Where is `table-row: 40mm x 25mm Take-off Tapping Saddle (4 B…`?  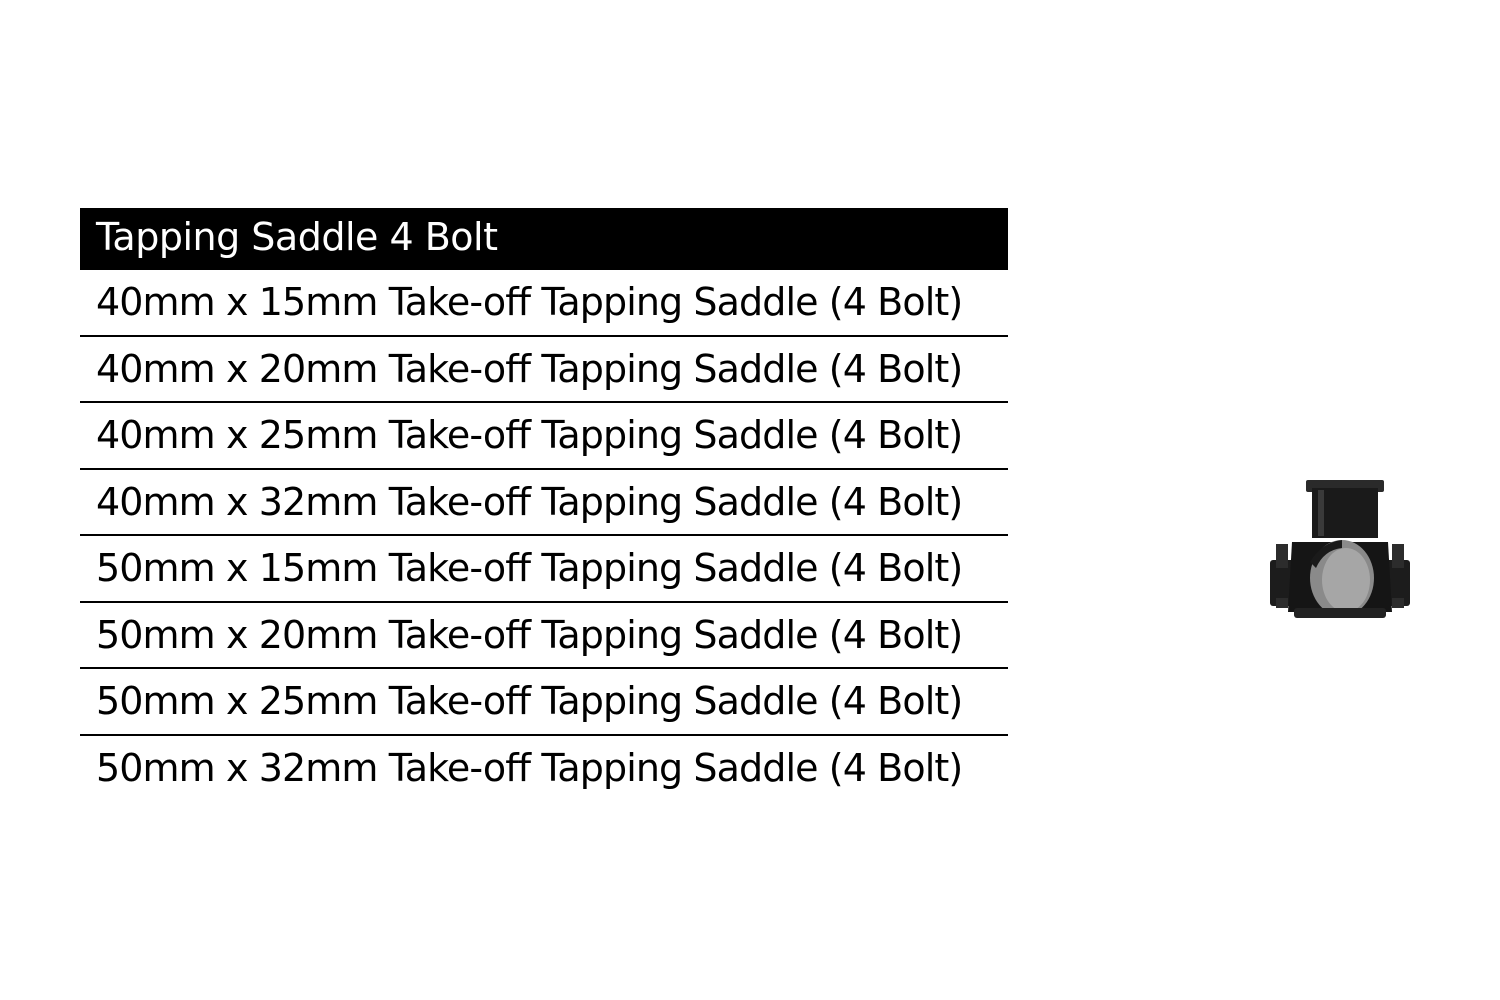
table-row: 40mm x 25mm Take-off Tapping Saddle (4 B… is located at coordinates (544, 436).